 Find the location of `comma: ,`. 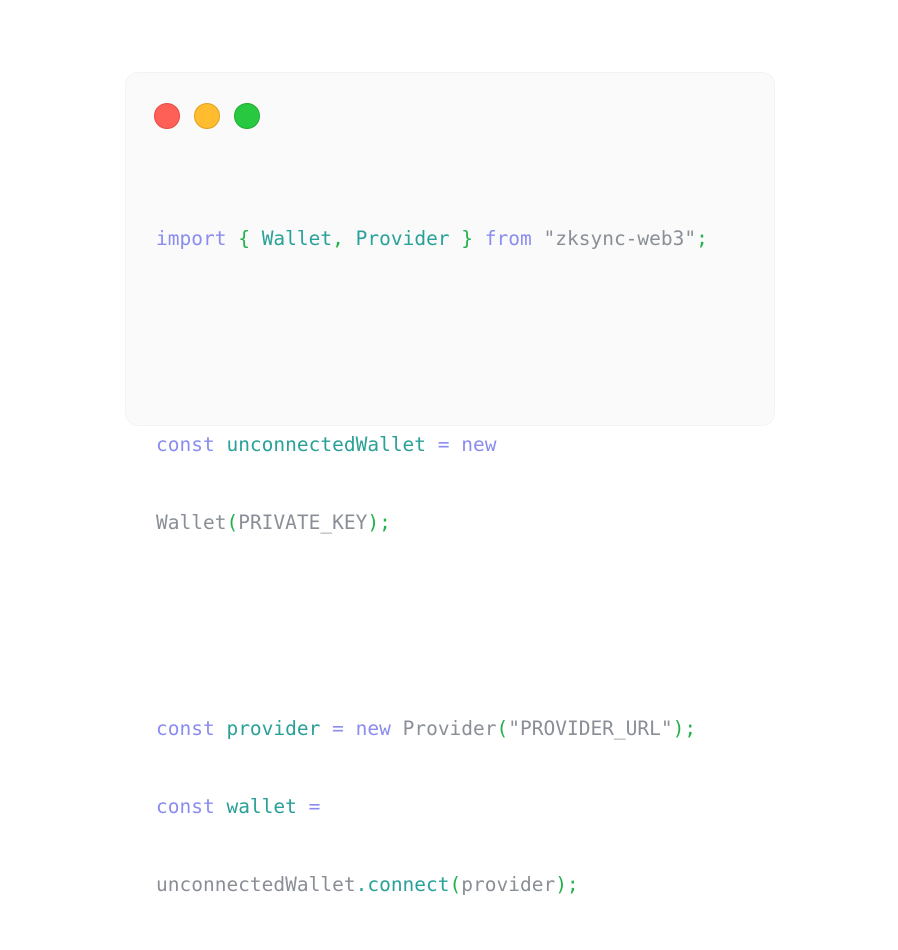

comma: , is located at coordinates (344, 238).